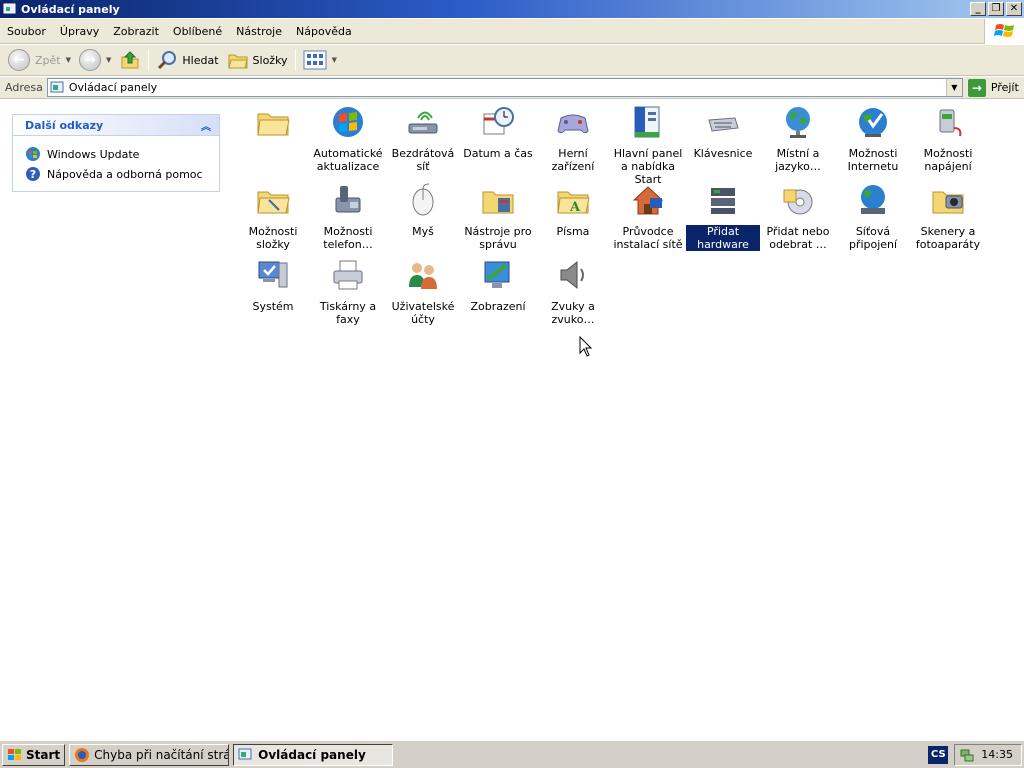  I want to click on control-panel-item: Přidat hardware, so click(723, 214).